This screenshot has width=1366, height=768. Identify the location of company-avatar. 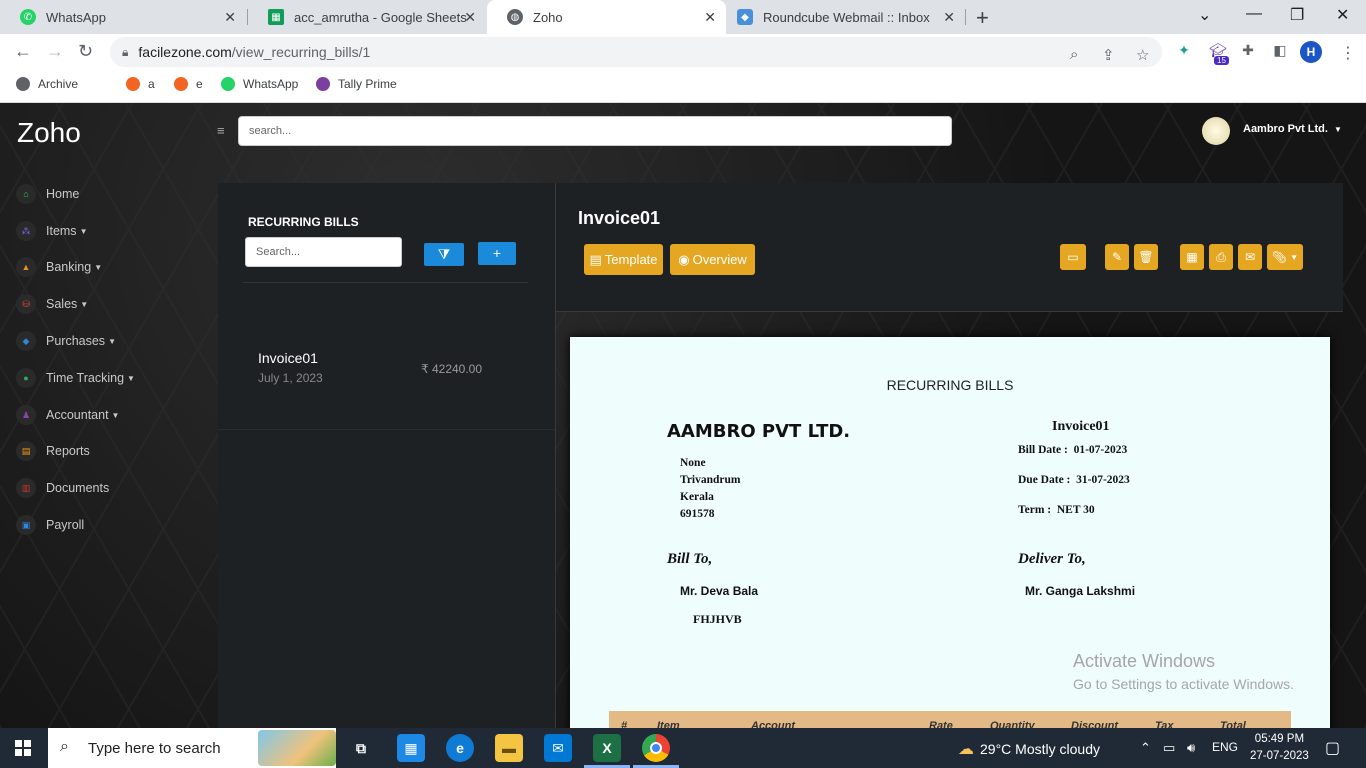
(1216, 131).